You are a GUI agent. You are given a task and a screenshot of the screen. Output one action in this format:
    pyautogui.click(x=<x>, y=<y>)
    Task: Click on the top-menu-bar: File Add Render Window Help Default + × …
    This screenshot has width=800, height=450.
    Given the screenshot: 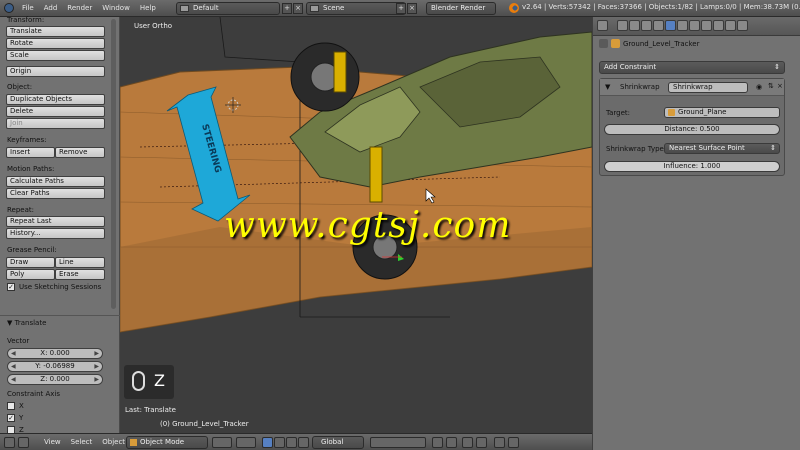 What is the action you would take?
    pyautogui.click(x=400, y=8)
    